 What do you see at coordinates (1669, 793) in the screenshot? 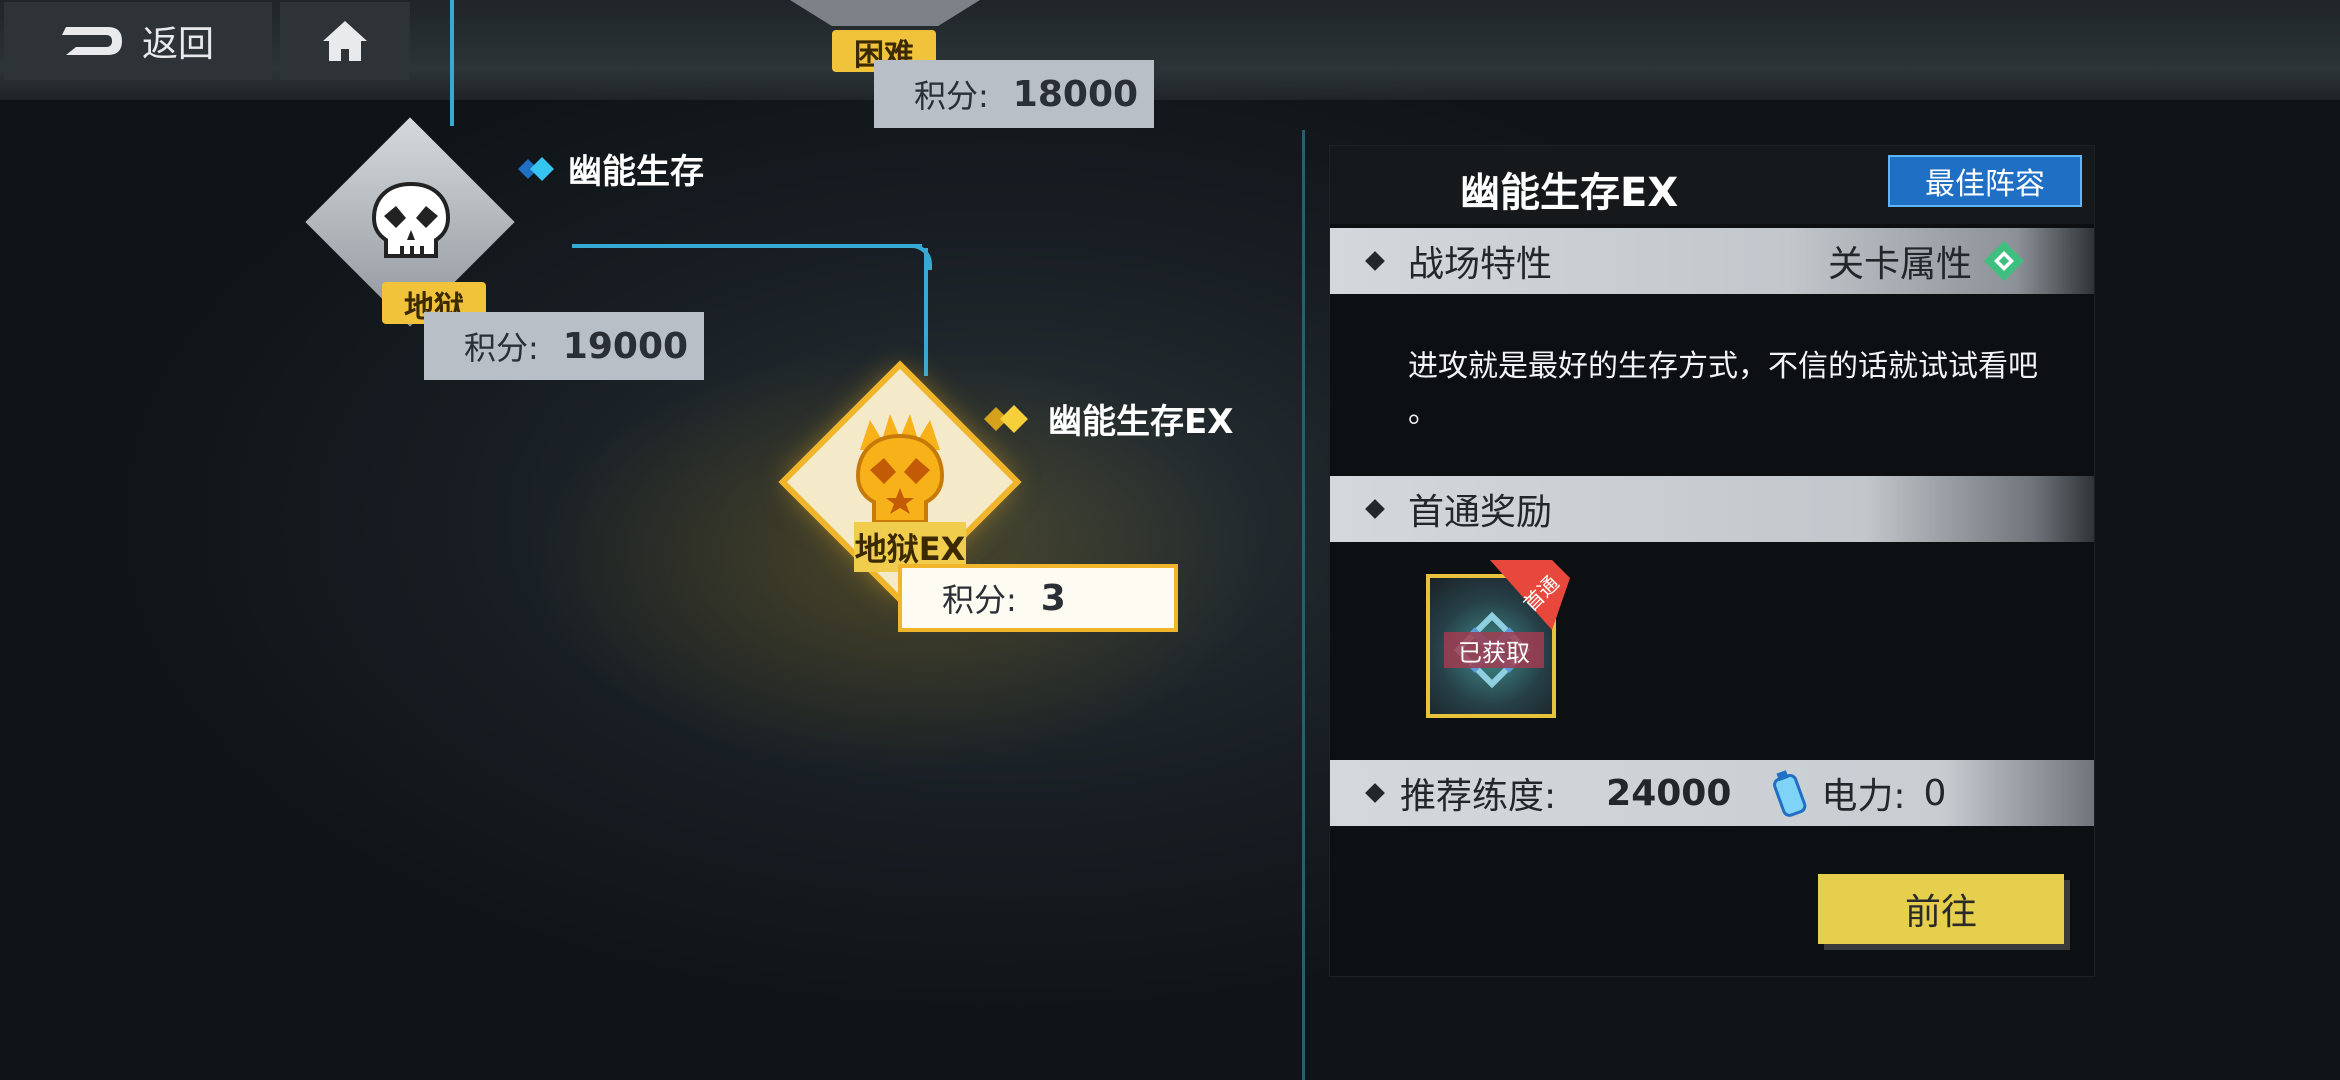
I see `recommend-value: 24000` at bounding box center [1669, 793].